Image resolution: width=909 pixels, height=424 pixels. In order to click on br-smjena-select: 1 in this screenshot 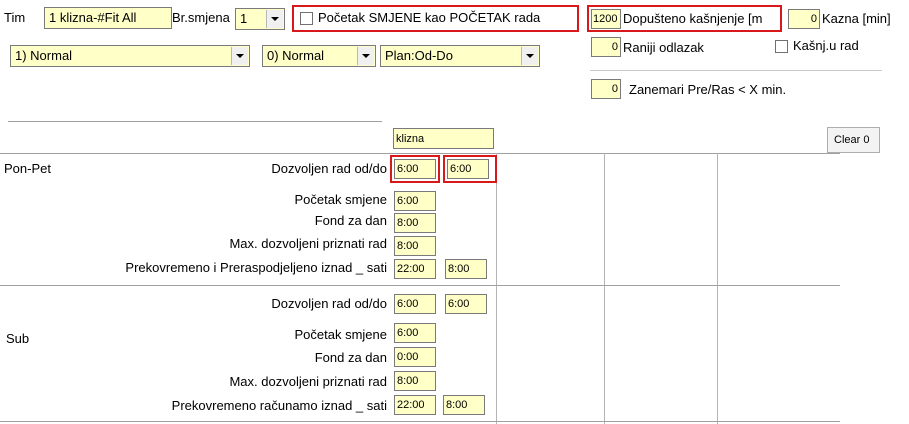, I will do `click(260, 19)`.